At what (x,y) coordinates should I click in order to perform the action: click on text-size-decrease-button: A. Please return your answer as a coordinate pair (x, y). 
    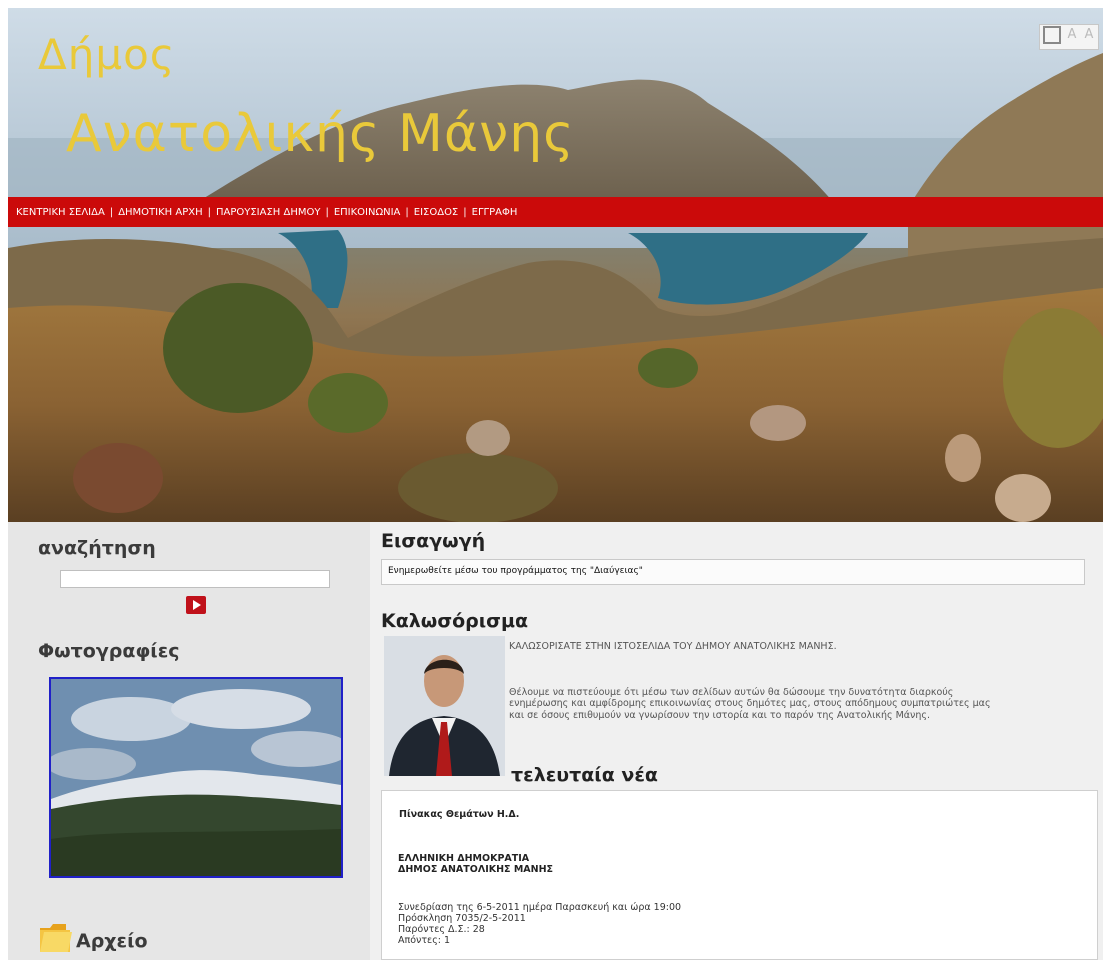
    Looking at the image, I should click on (1089, 35).